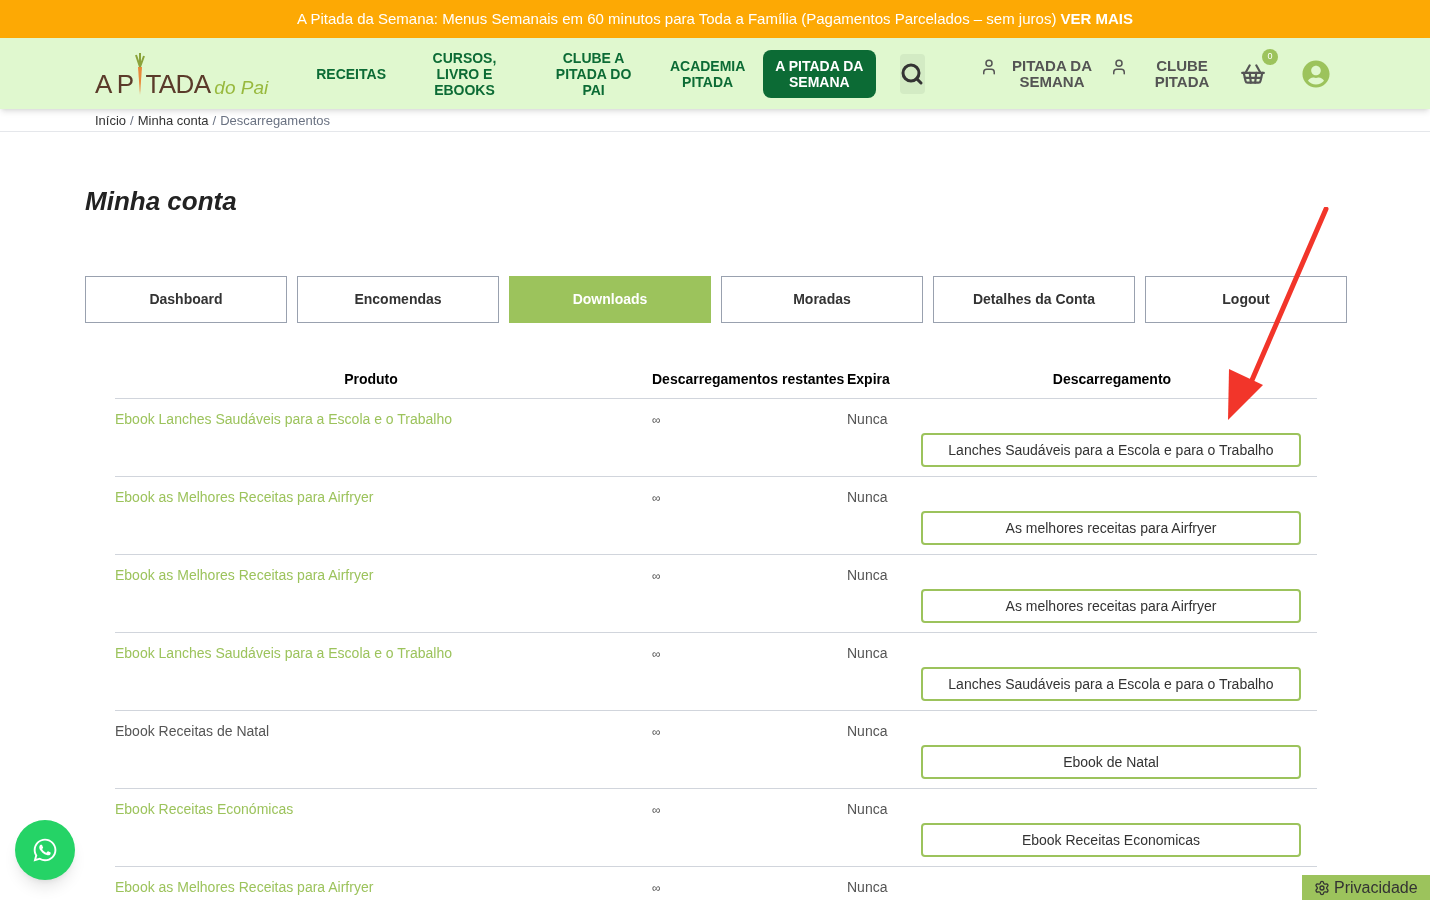 This screenshot has width=1430, height=900. I want to click on breadcrumb-link: Início, so click(111, 121).